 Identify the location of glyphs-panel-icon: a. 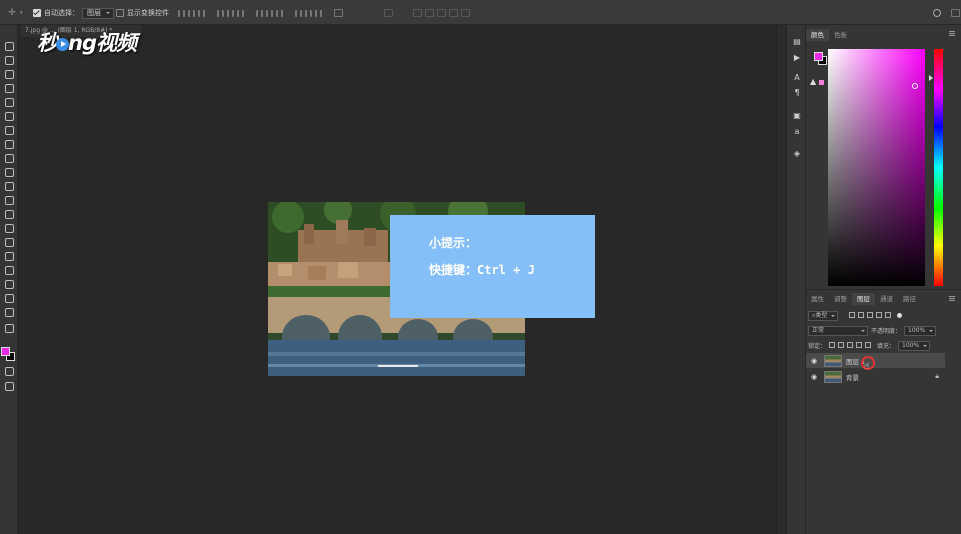
(797, 132).